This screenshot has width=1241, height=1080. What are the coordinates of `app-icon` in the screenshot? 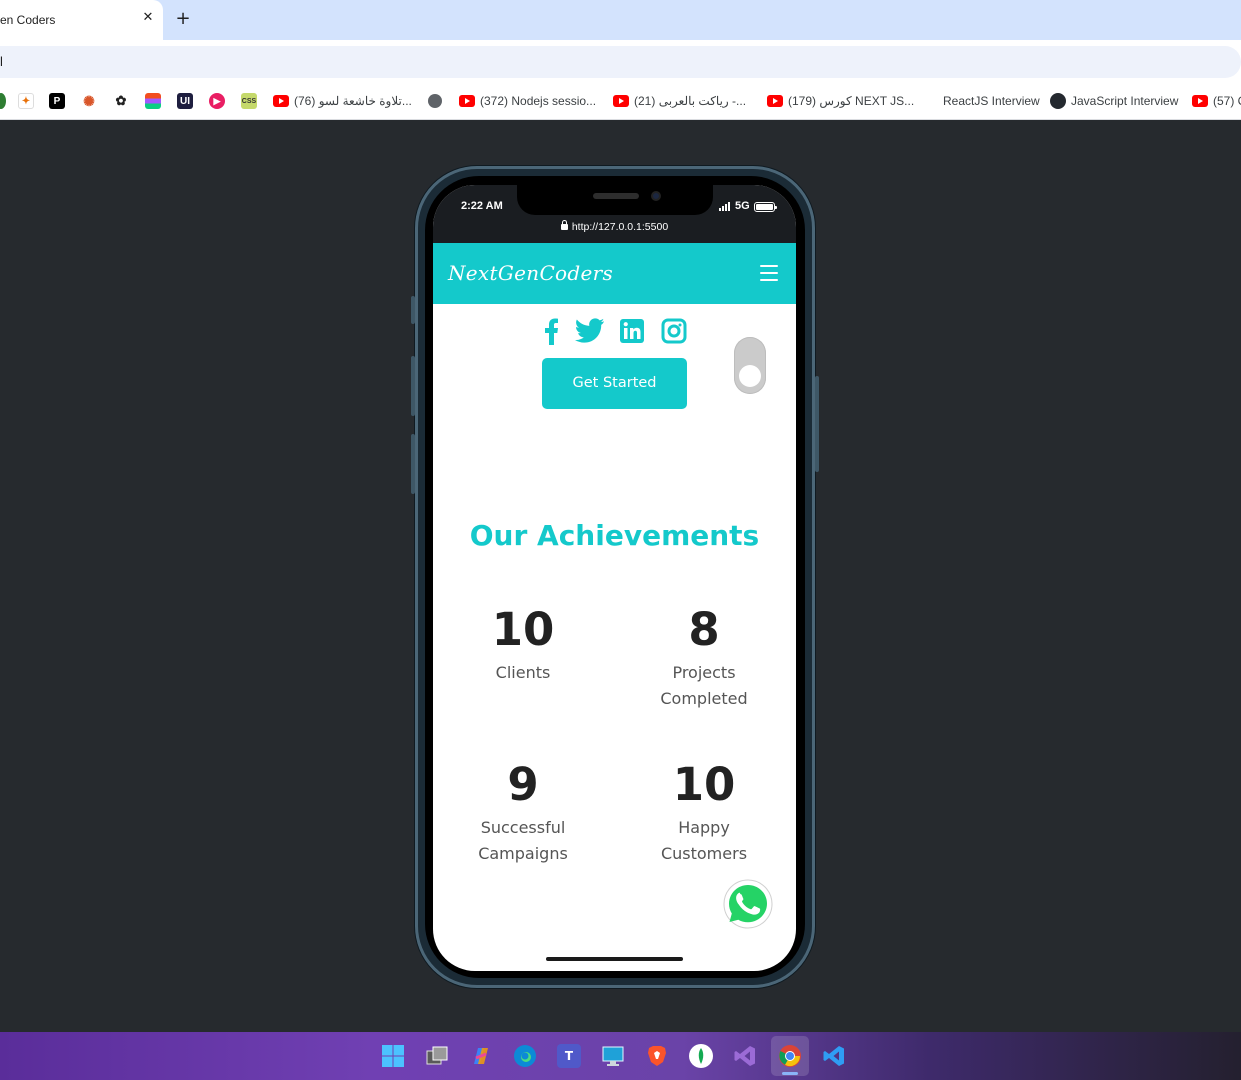 It's located at (3, 101).